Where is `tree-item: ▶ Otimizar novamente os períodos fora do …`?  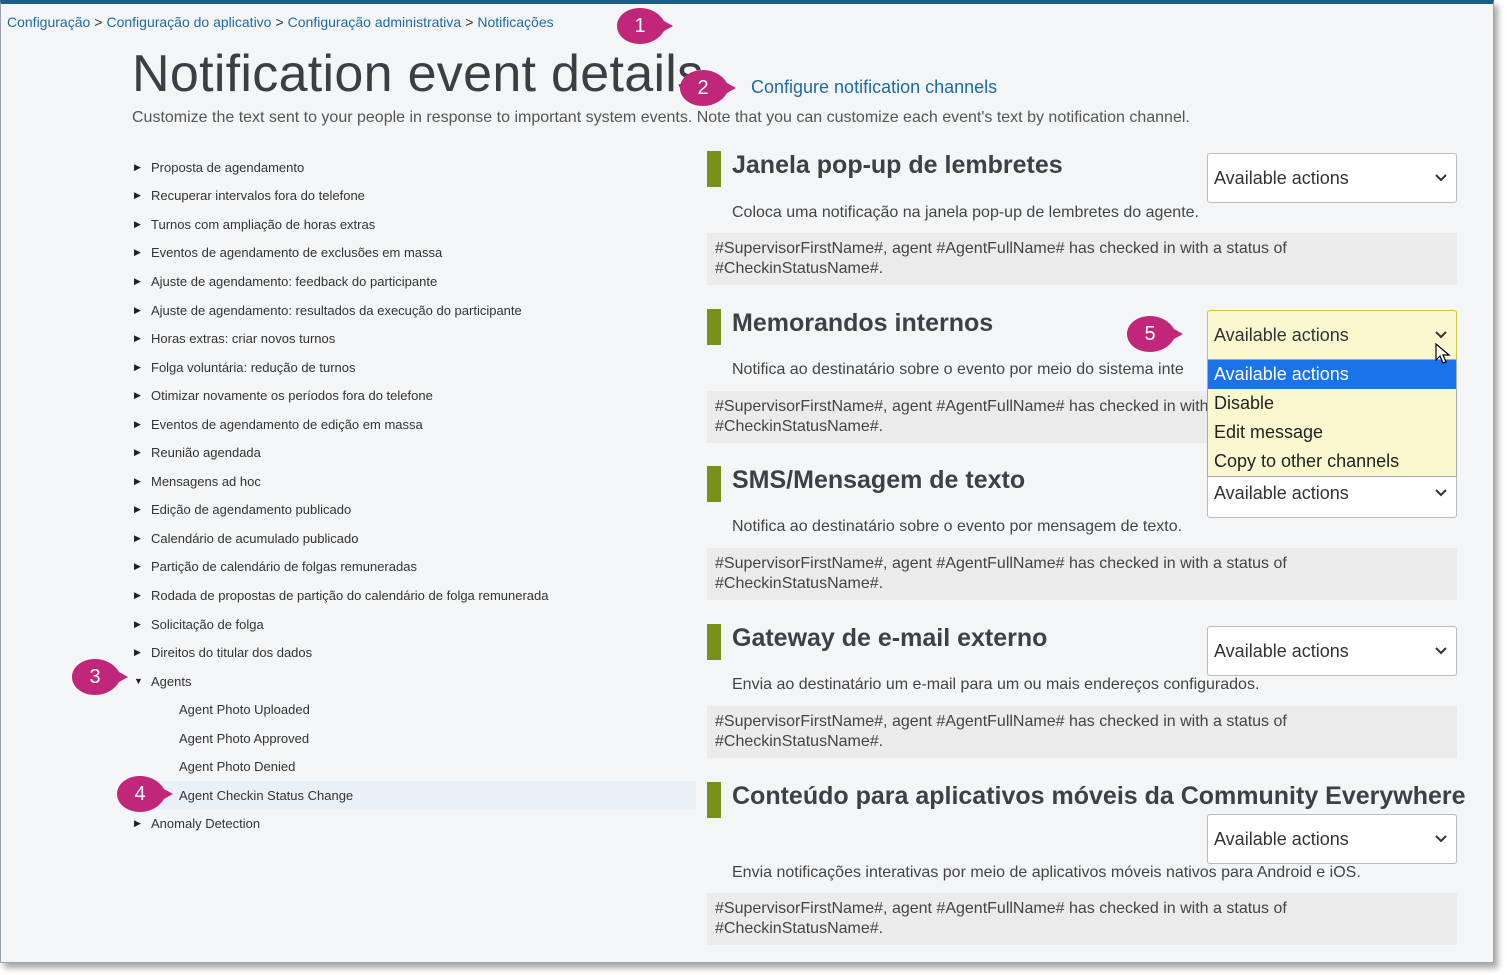 tree-item: ▶ Otimizar novamente os períodos fora do … is located at coordinates (413, 395).